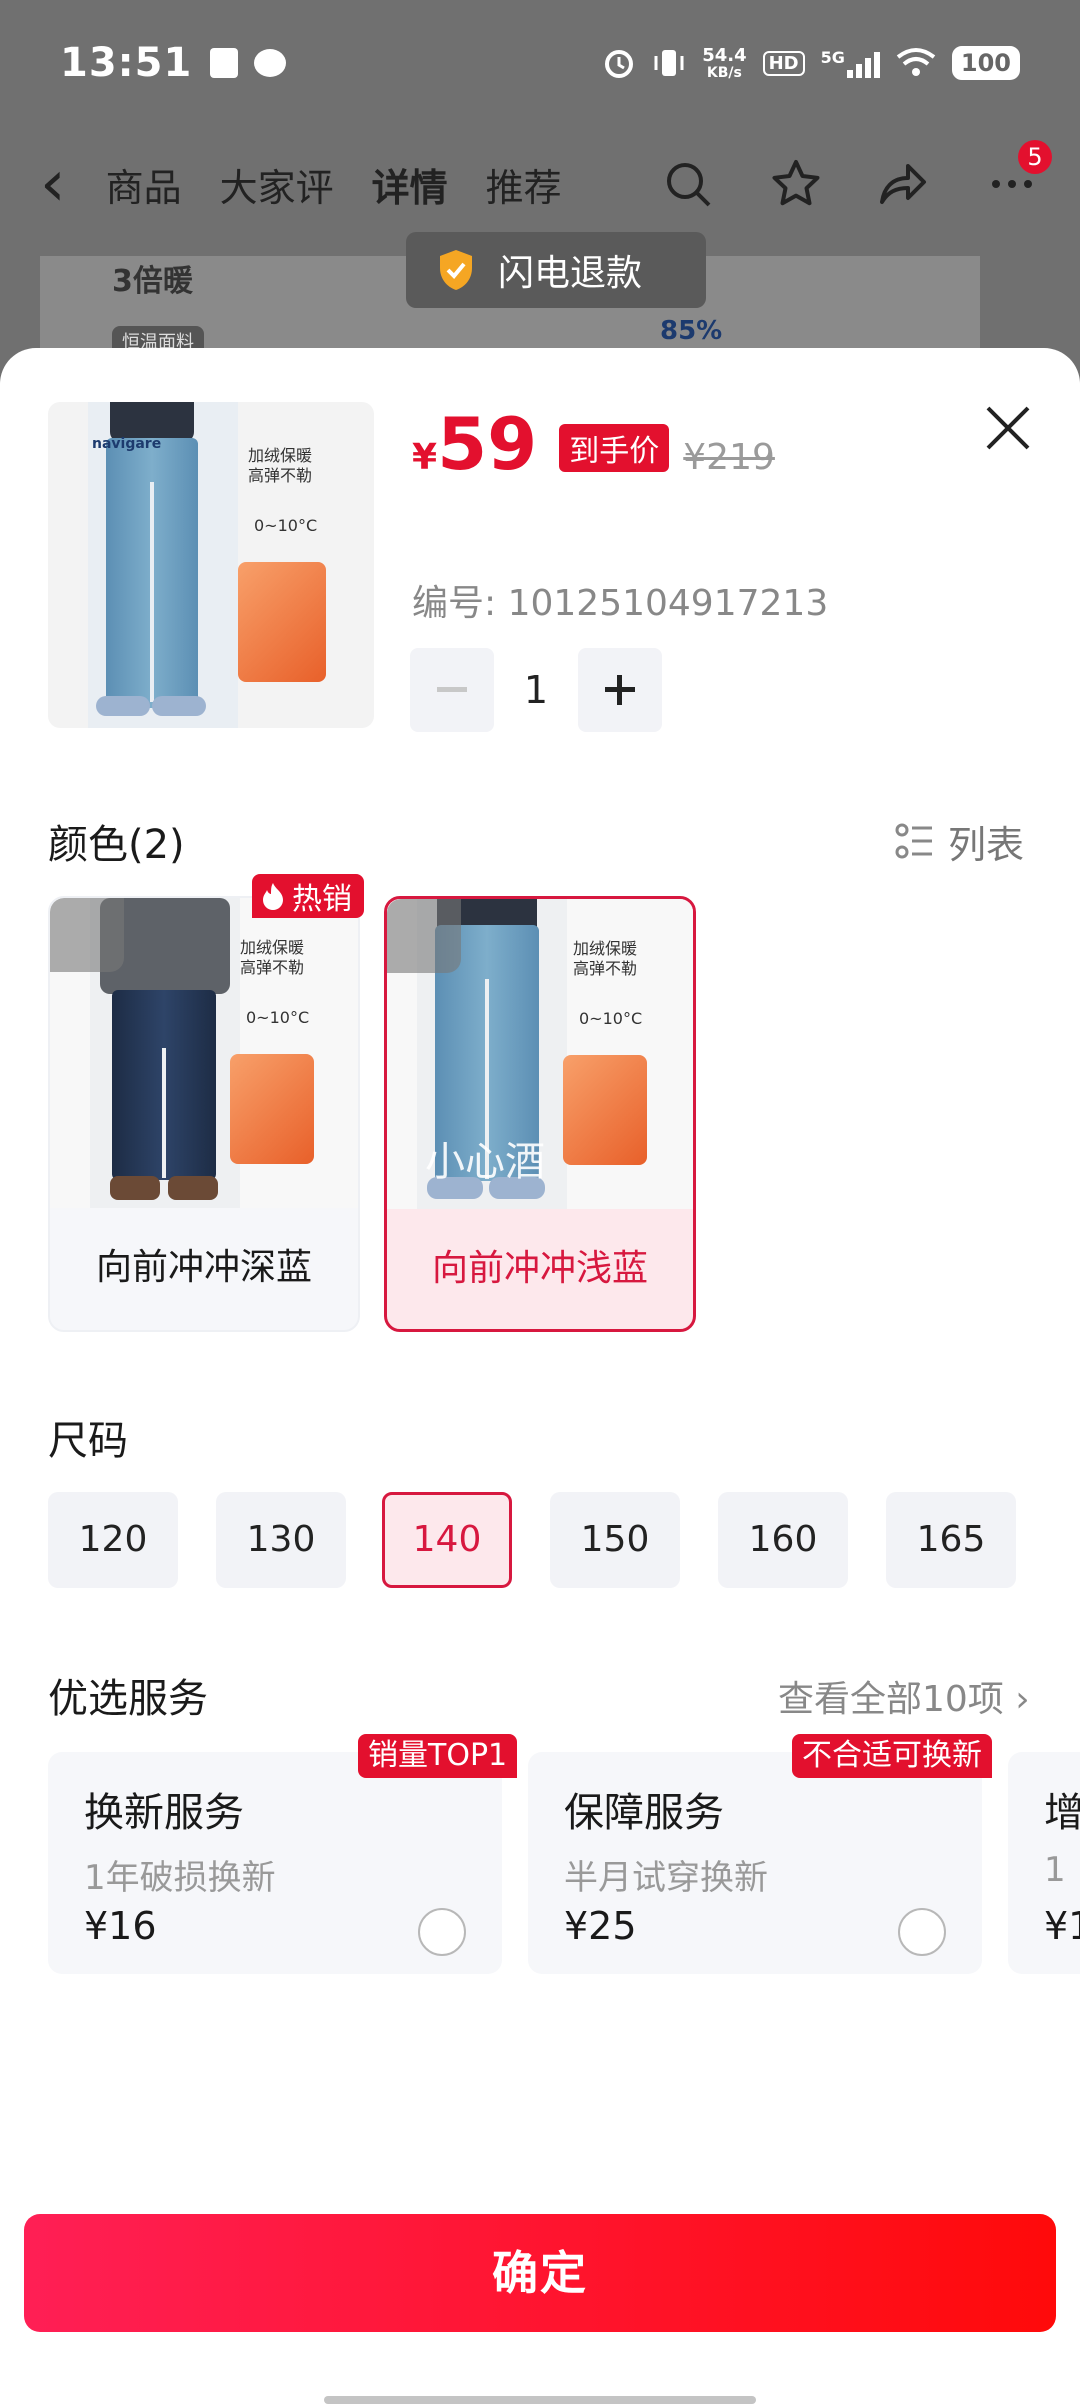 The image size is (1080, 2408). Describe the element at coordinates (152, 281) in the screenshot. I see `banner-text: 3倍暖` at that location.